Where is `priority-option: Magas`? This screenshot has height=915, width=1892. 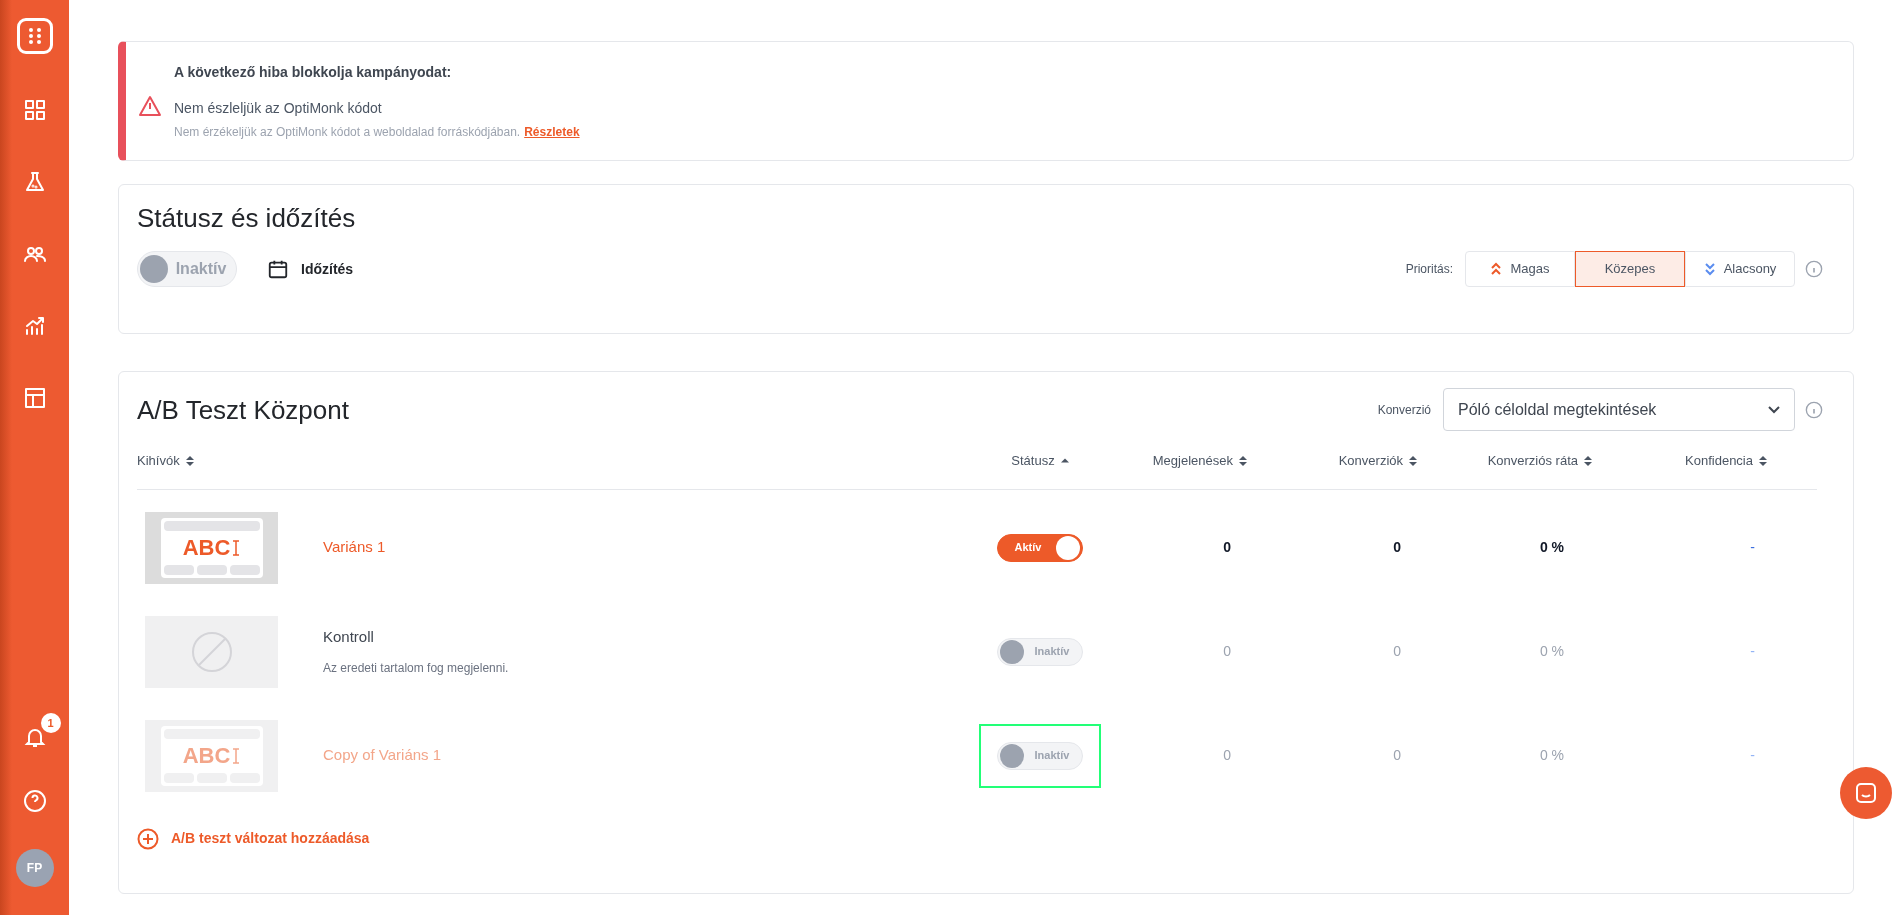
priority-option: Magas is located at coordinates (1520, 269).